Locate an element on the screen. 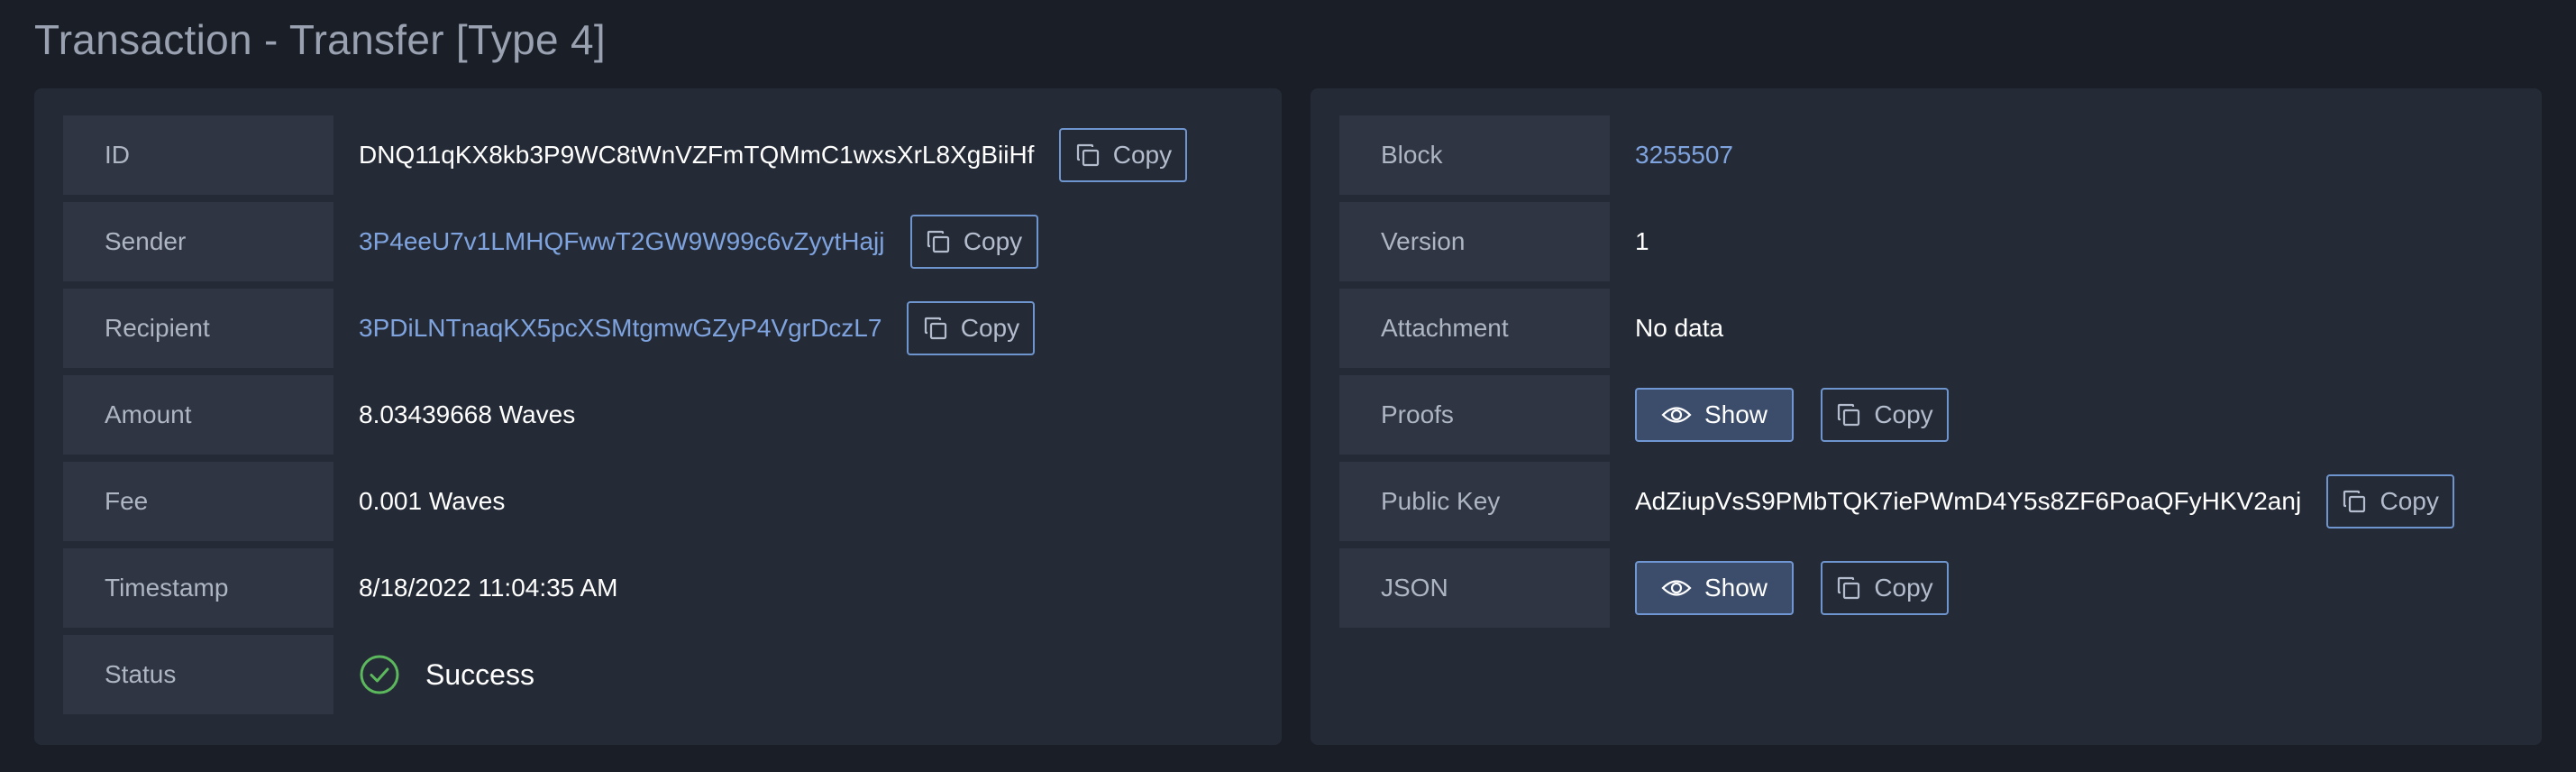  copy-public-key-button: Copy is located at coordinates (2390, 501).